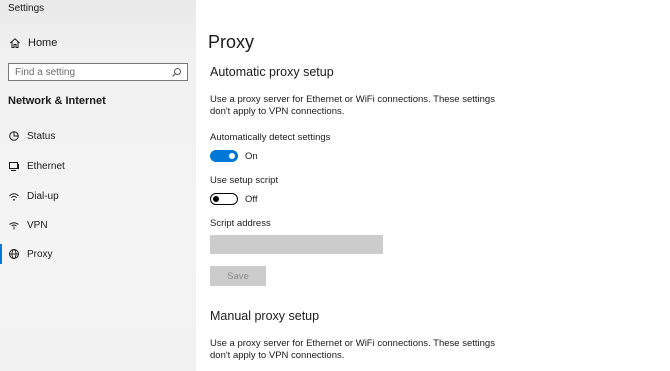 The height and width of the screenshot is (371, 670). I want to click on app-title: Settings, so click(26, 8).